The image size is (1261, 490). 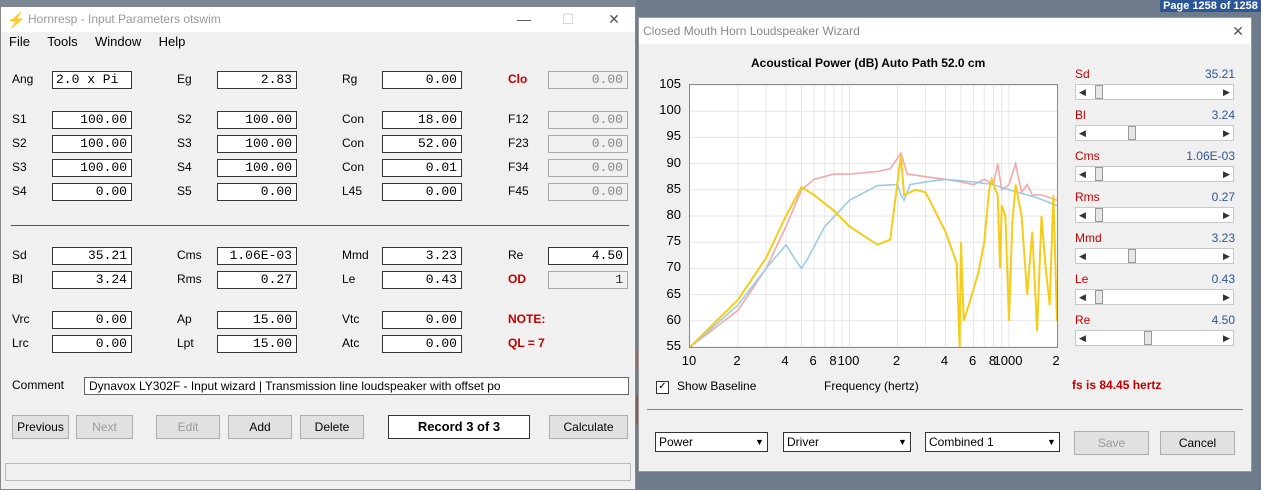 What do you see at coordinates (588, 168) in the screenshot?
I see `param-field-f34: 0.00` at bounding box center [588, 168].